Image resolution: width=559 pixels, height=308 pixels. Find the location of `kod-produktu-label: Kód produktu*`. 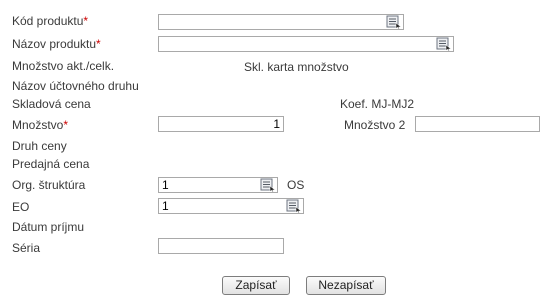

kod-produktu-label: Kód produktu* is located at coordinates (50, 21).